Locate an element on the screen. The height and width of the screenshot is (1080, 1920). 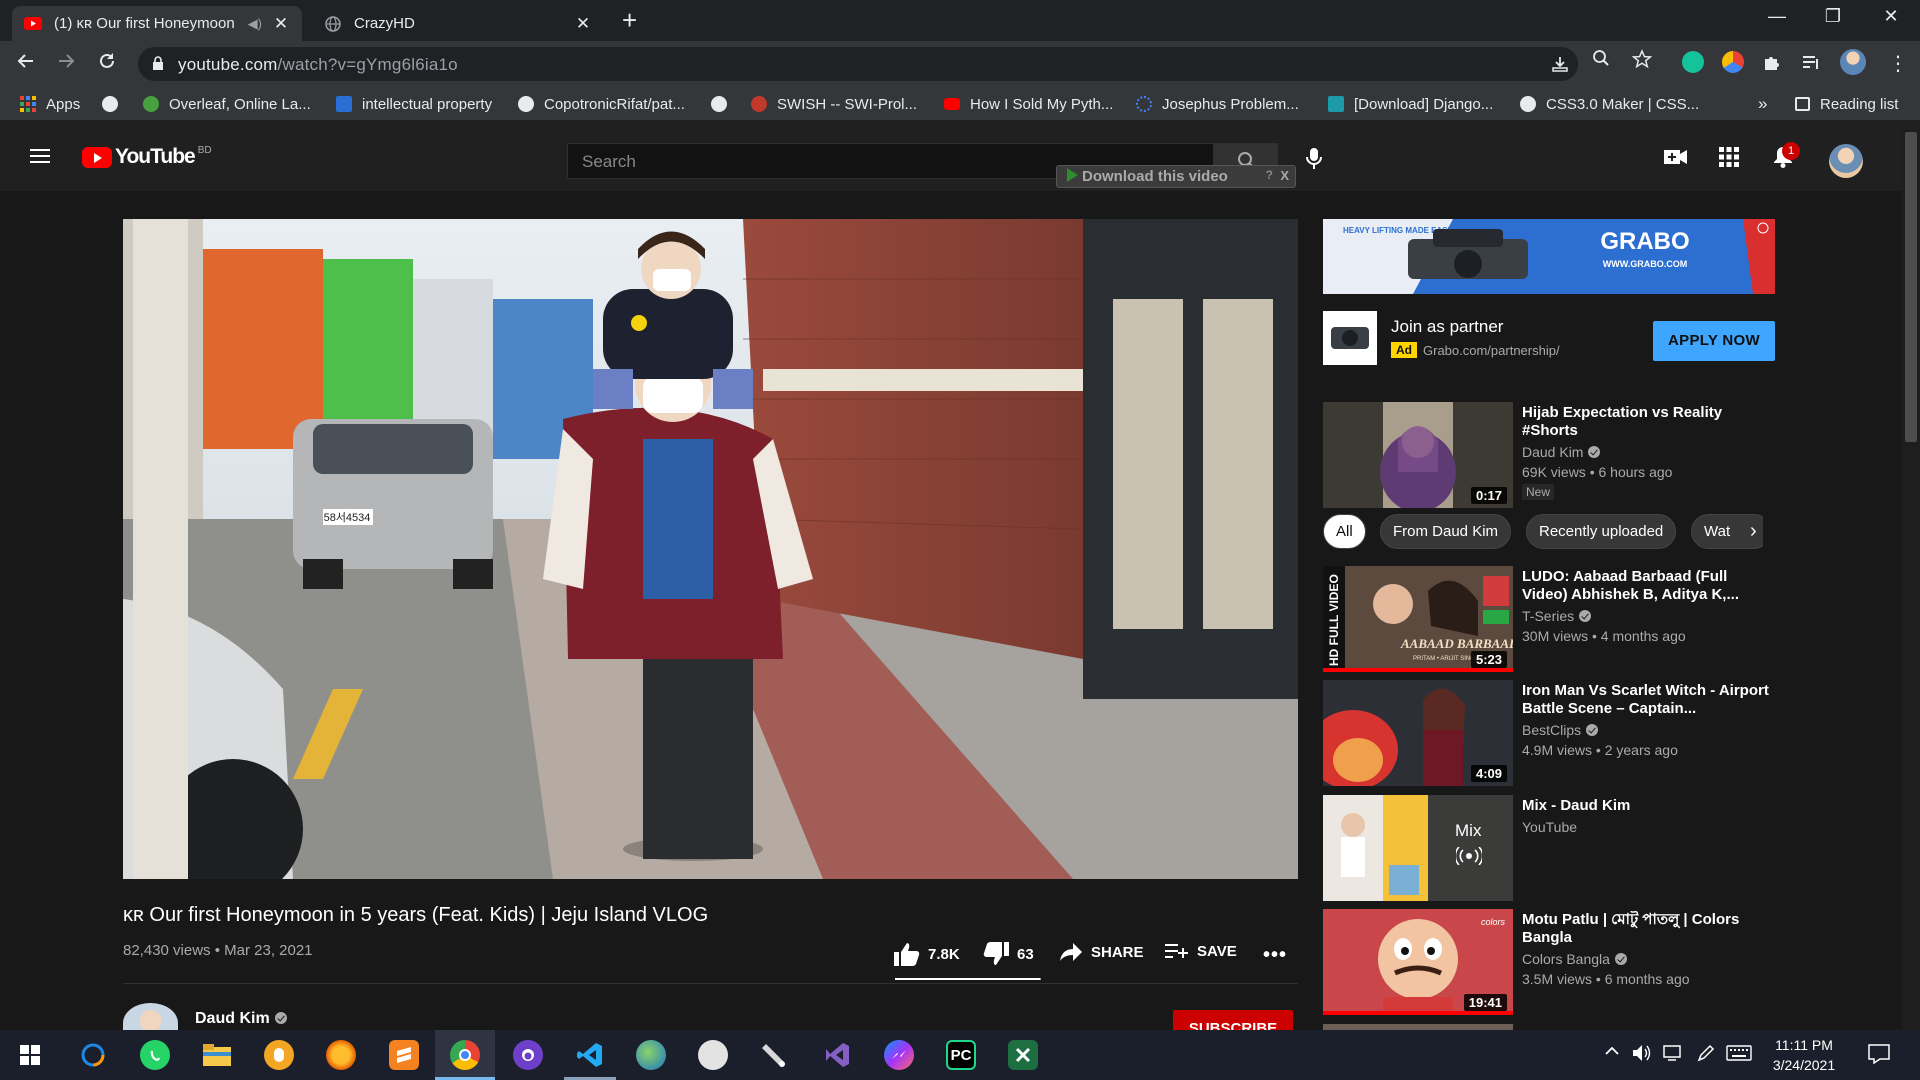
pycharm-icon: PC is located at coordinates (961, 1055).